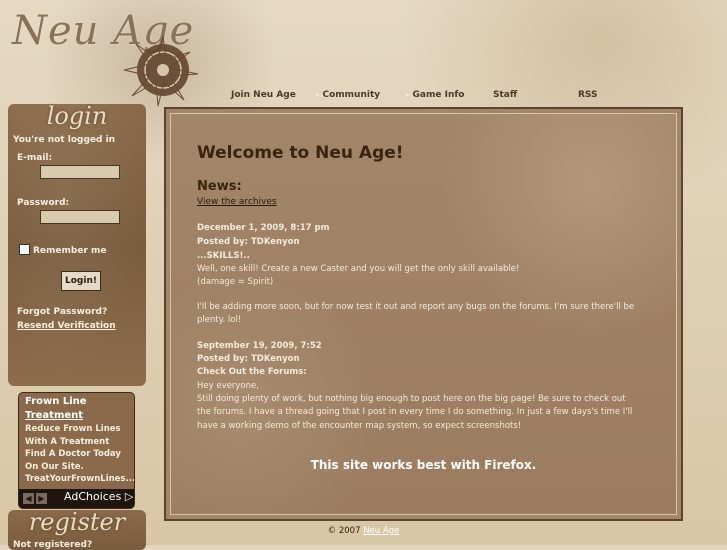 The width and height of the screenshot is (727, 550). I want to click on login-status: You're not logged in, so click(64, 140).